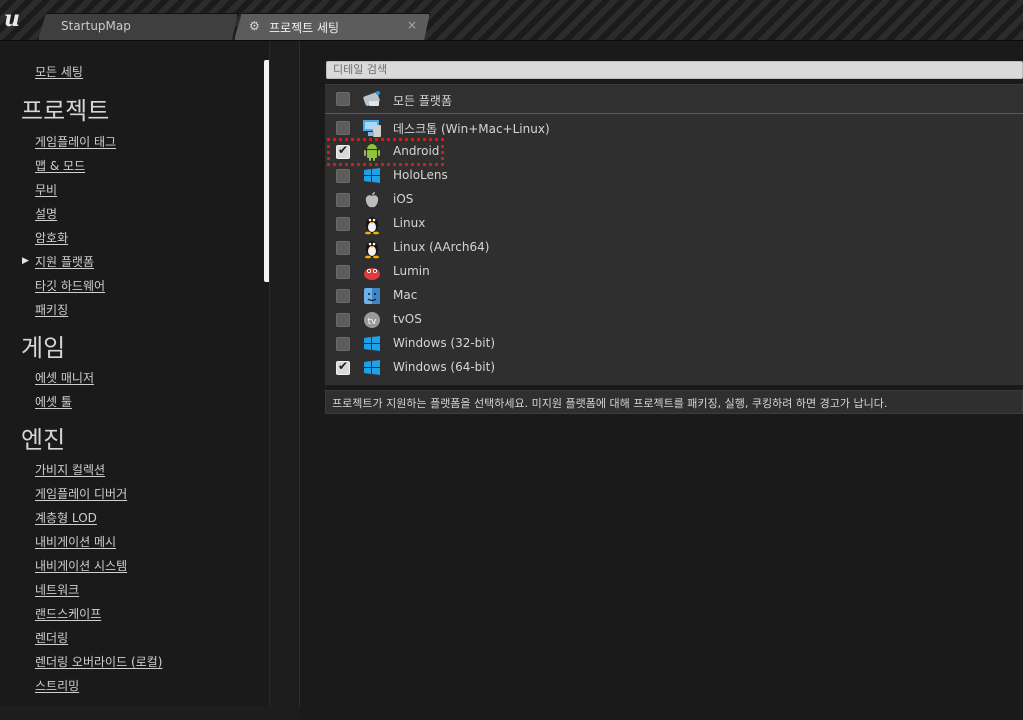 The height and width of the screenshot is (720, 1023). Describe the element at coordinates (70, 285) in the screenshot. I see `sidebar-item-target-hardware: 타깃 하드웨어` at that location.